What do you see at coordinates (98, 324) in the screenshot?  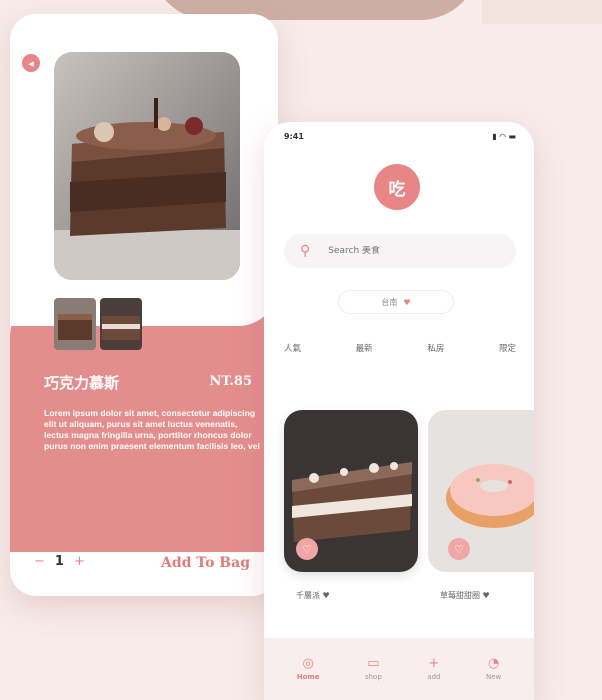 I see `thumbnail-strip` at bounding box center [98, 324].